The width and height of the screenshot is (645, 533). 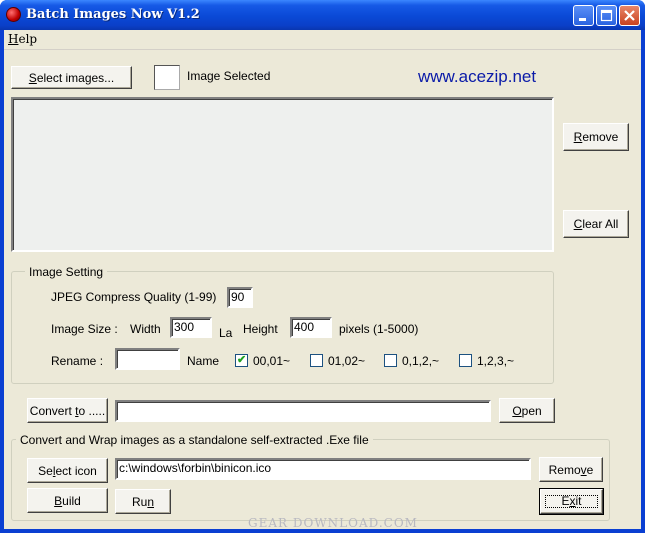 What do you see at coordinates (347, 361) in the screenshot?
I see `option-01-02-label: 01,02~` at bounding box center [347, 361].